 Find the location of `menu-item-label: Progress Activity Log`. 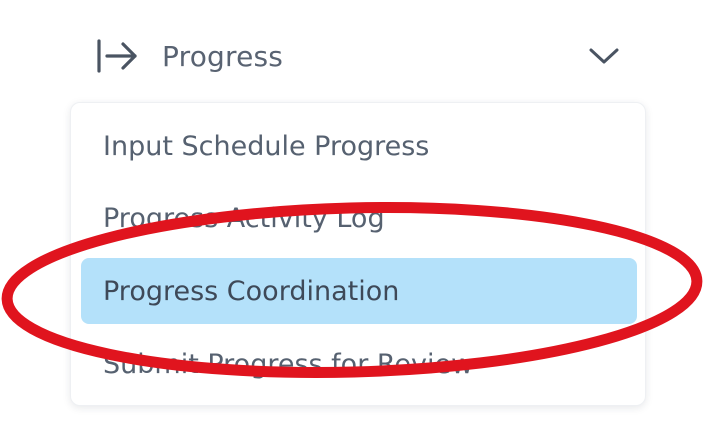

menu-item-label: Progress Activity Log is located at coordinates (244, 218).